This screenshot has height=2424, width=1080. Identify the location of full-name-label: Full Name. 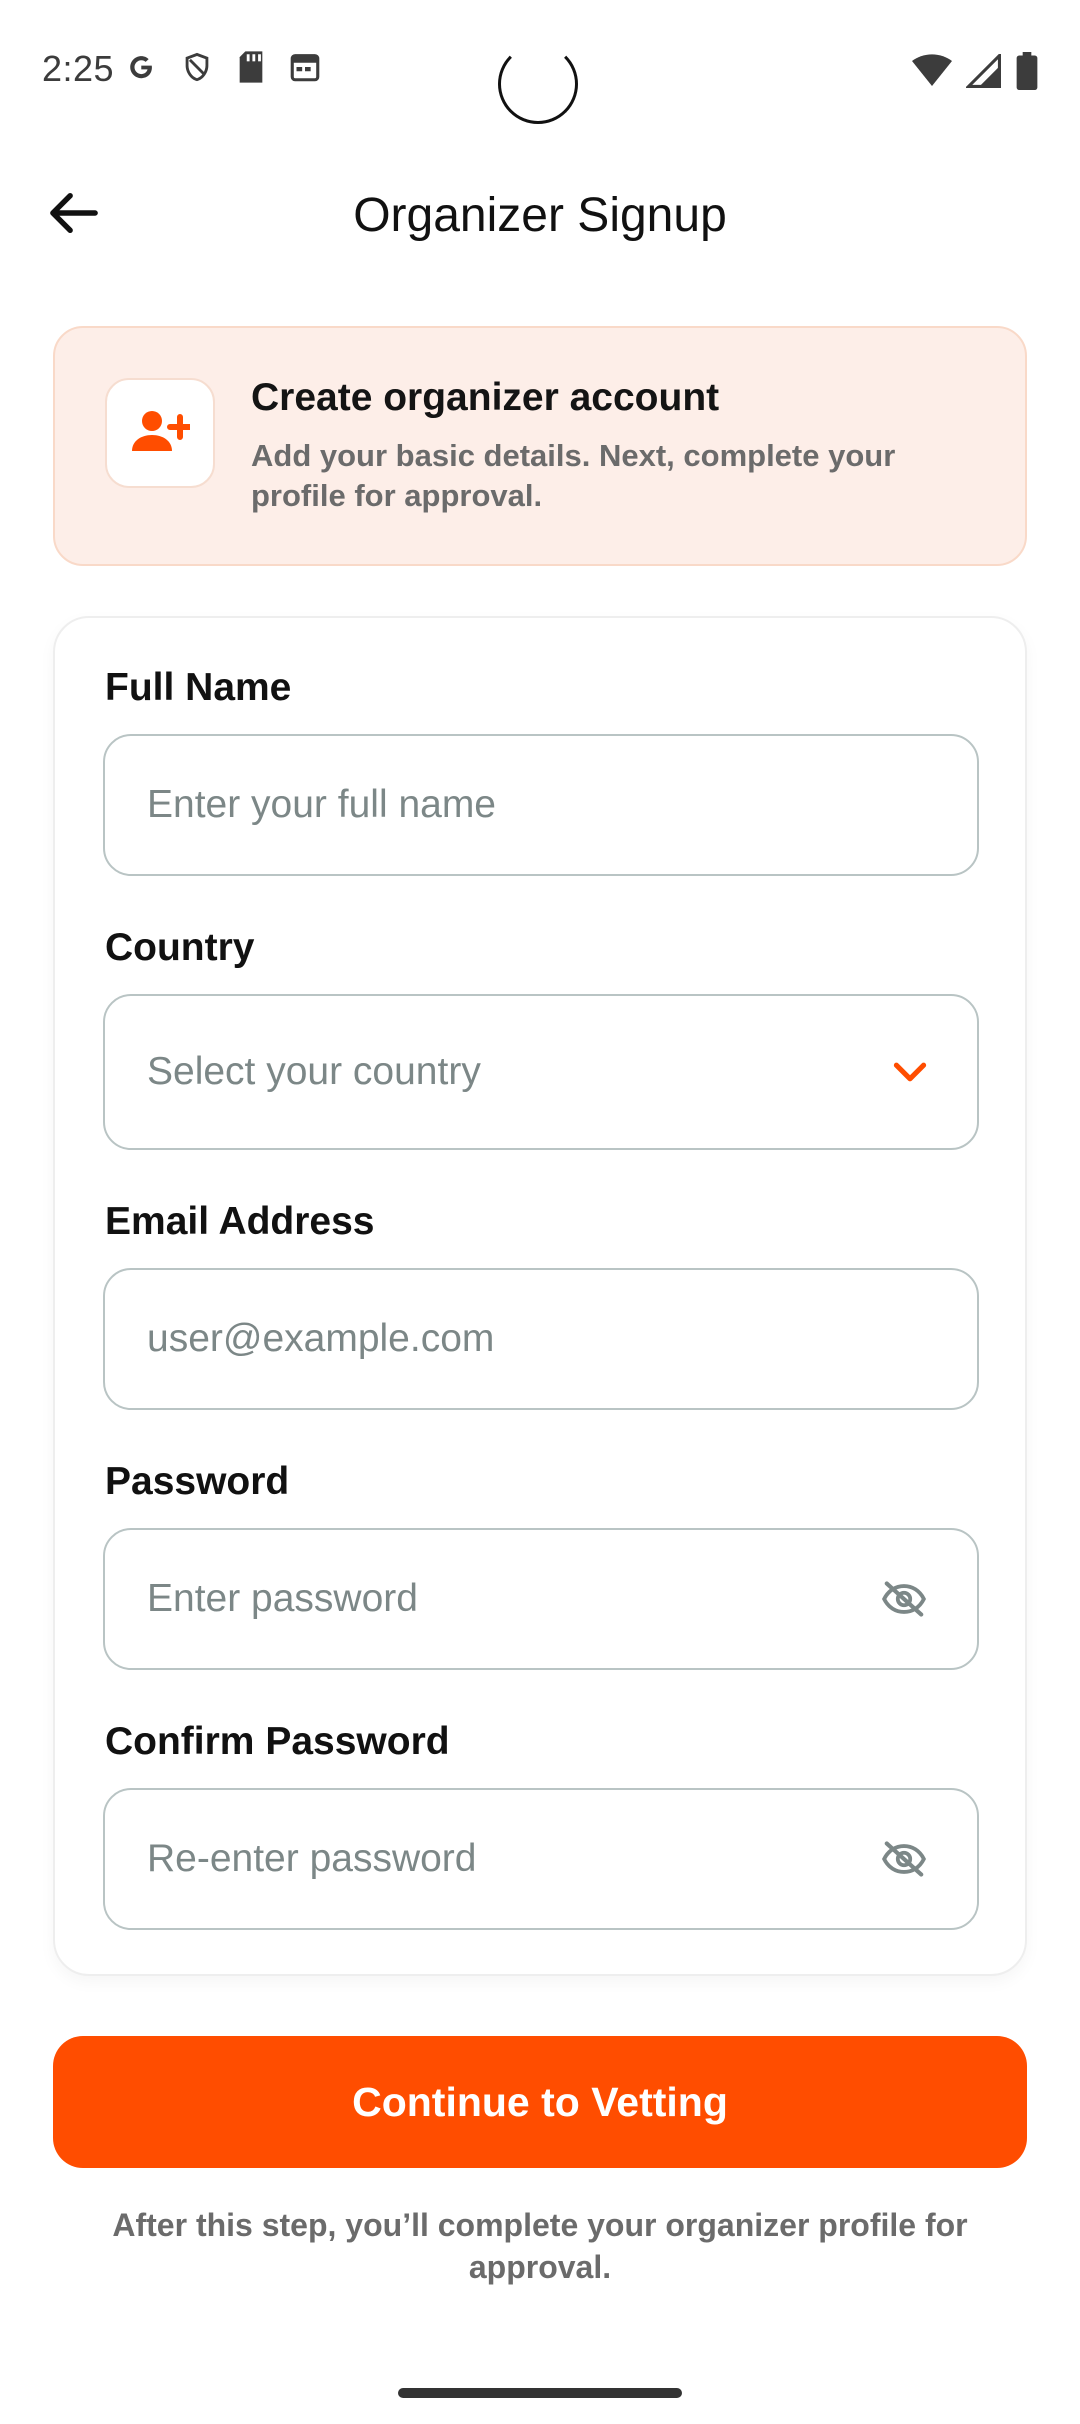
(198, 687).